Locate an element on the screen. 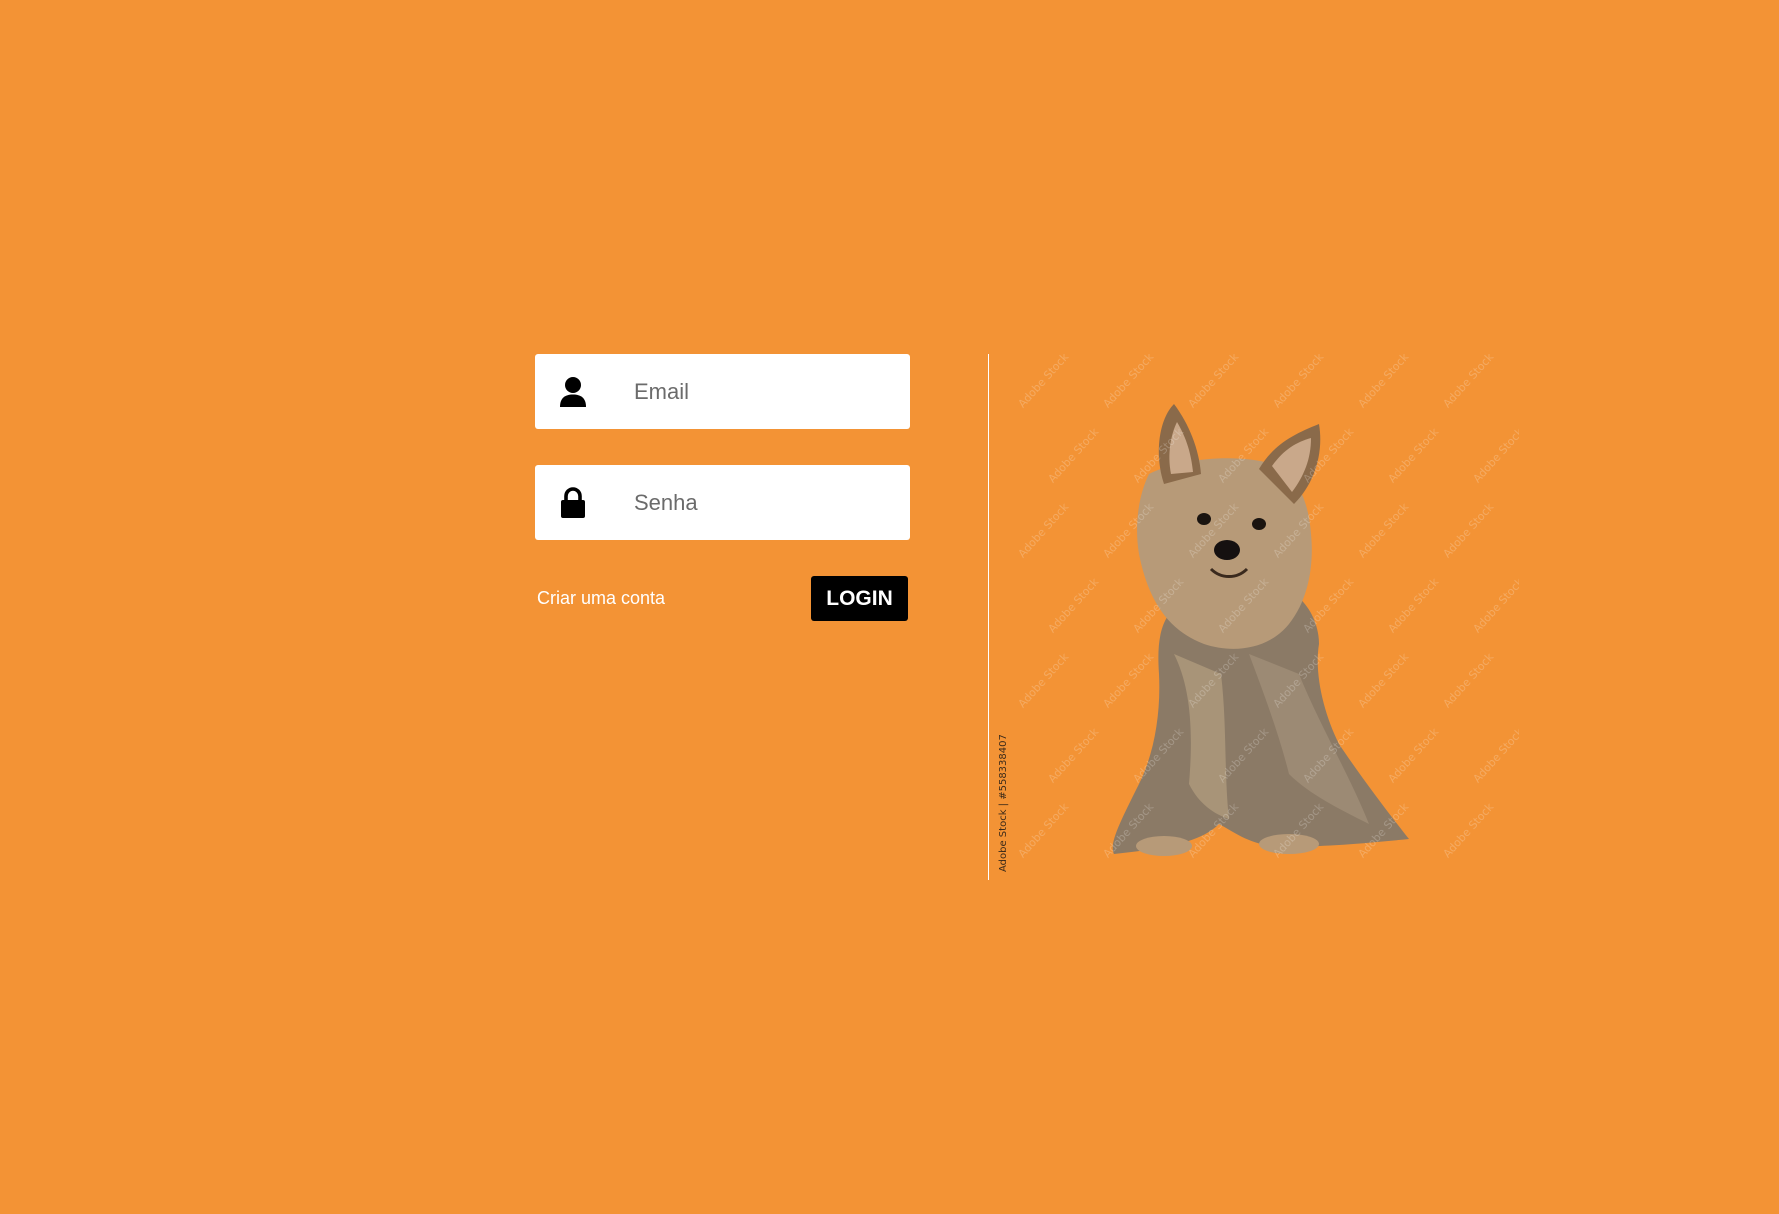 Image resolution: width=1779 pixels, height=1214 pixels. email-field-container is located at coordinates (722, 391).